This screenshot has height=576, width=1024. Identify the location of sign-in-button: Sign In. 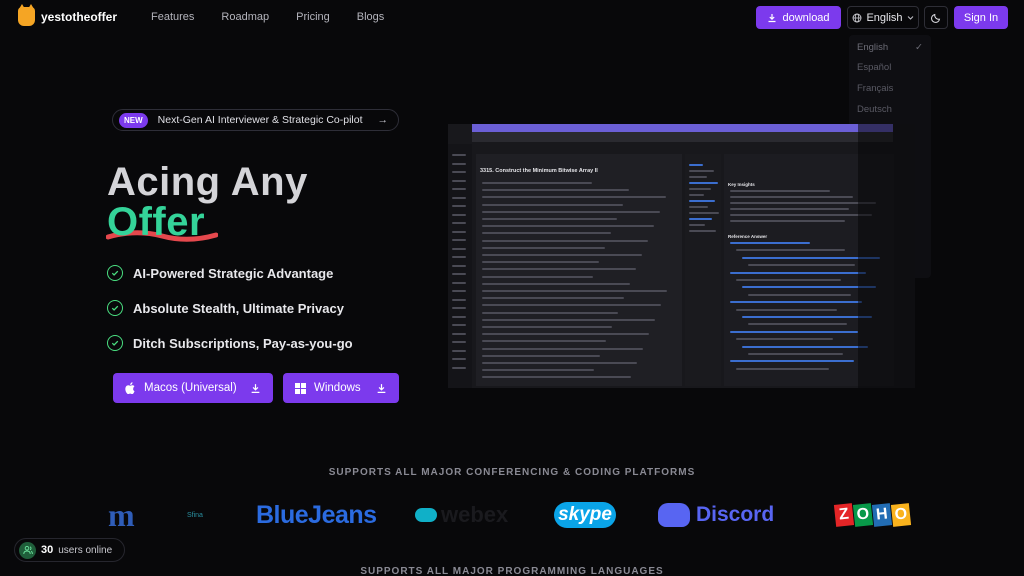
(981, 17).